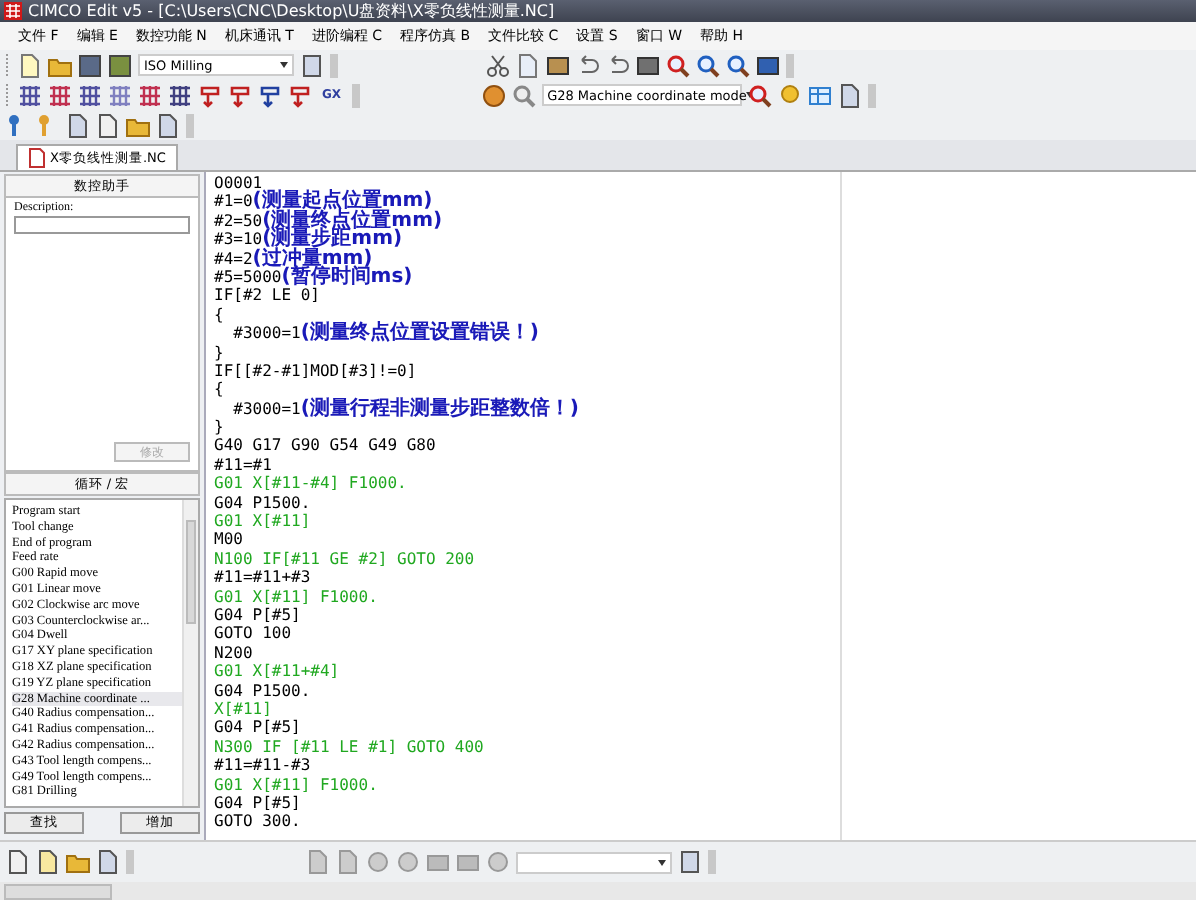 Image resolution: width=1196 pixels, height=900 pixels. What do you see at coordinates (329, 221) in the screenshot?
I see `code-line: #2=50(测量终点位置mm)` at bounding box center [329, 221].